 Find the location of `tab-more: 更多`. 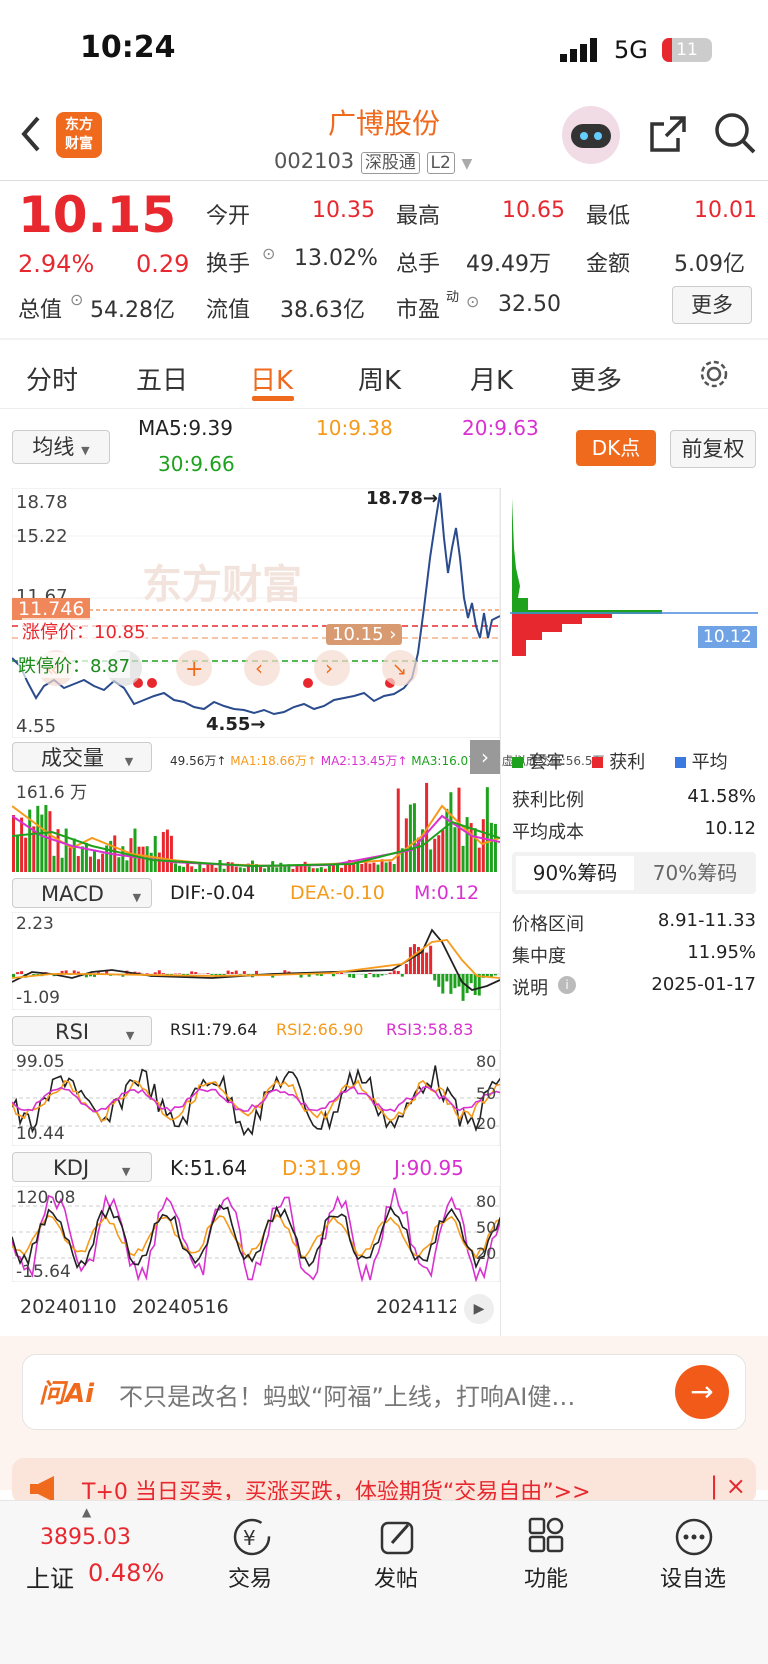

tab-more: 更多 is located at coordinates (596, 378).